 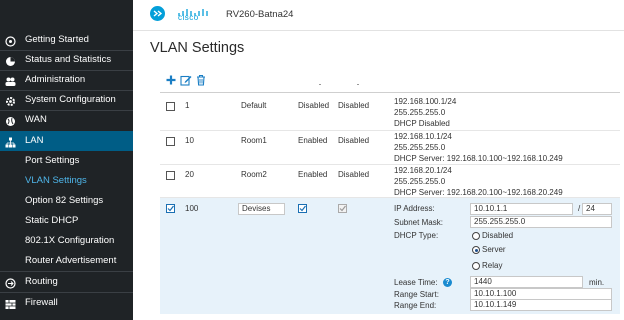 I want to click on table-header-divider, so click(x=390, y=92).